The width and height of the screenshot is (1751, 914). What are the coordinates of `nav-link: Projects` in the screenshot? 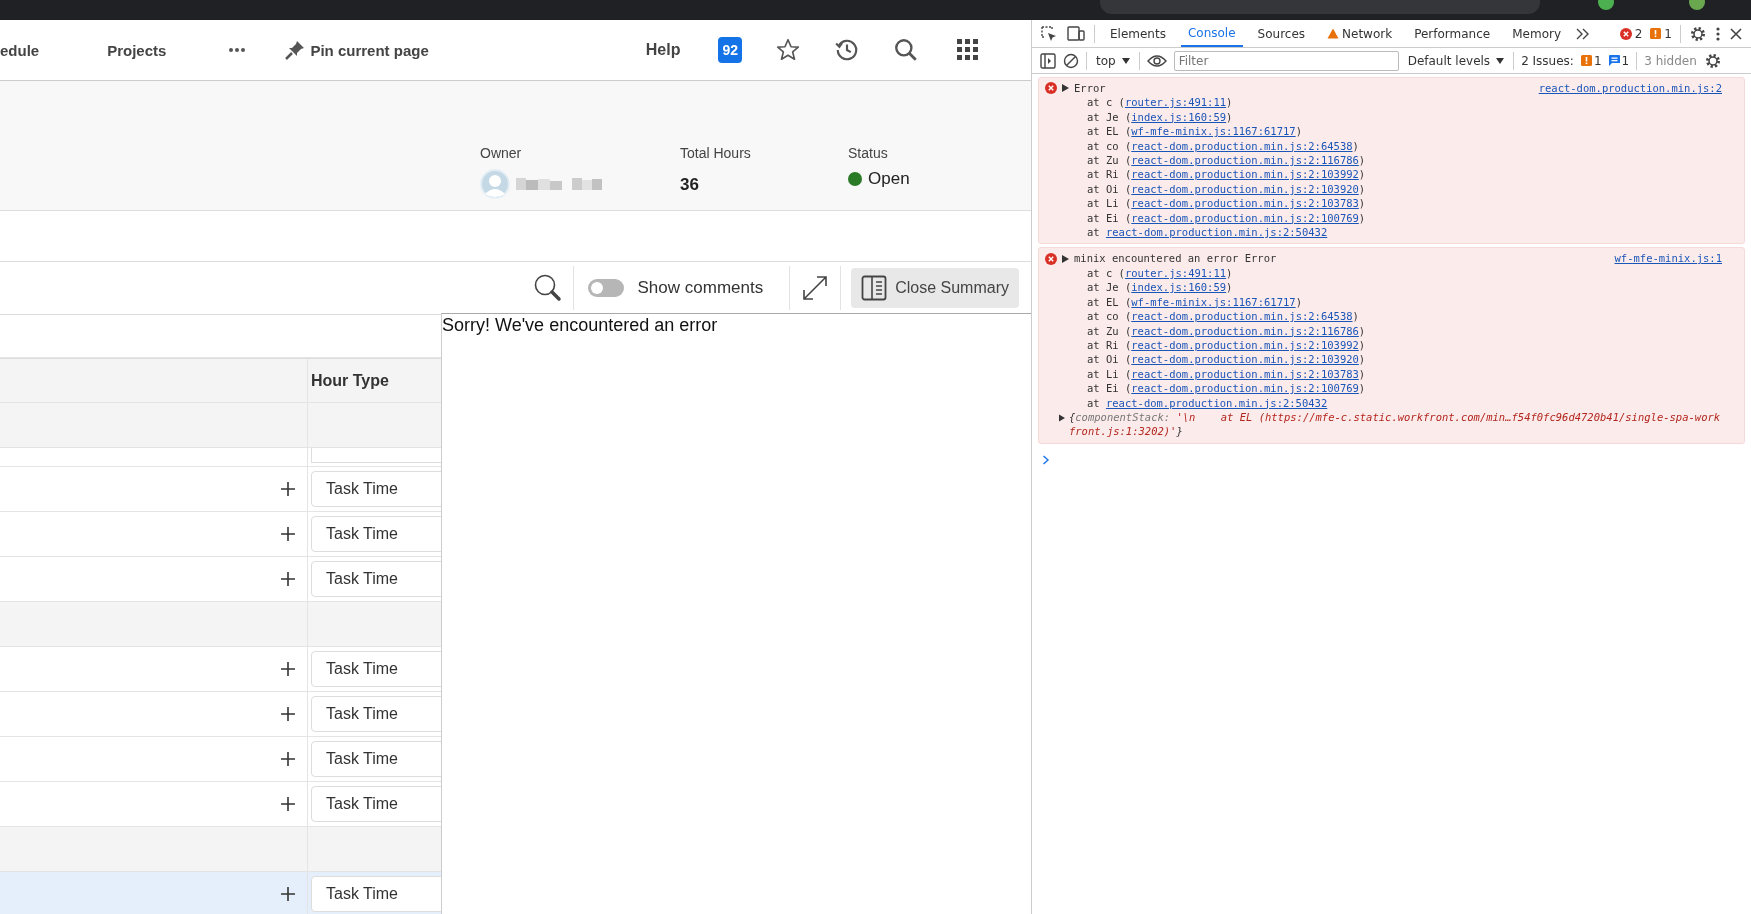 It's located at (137, 50).